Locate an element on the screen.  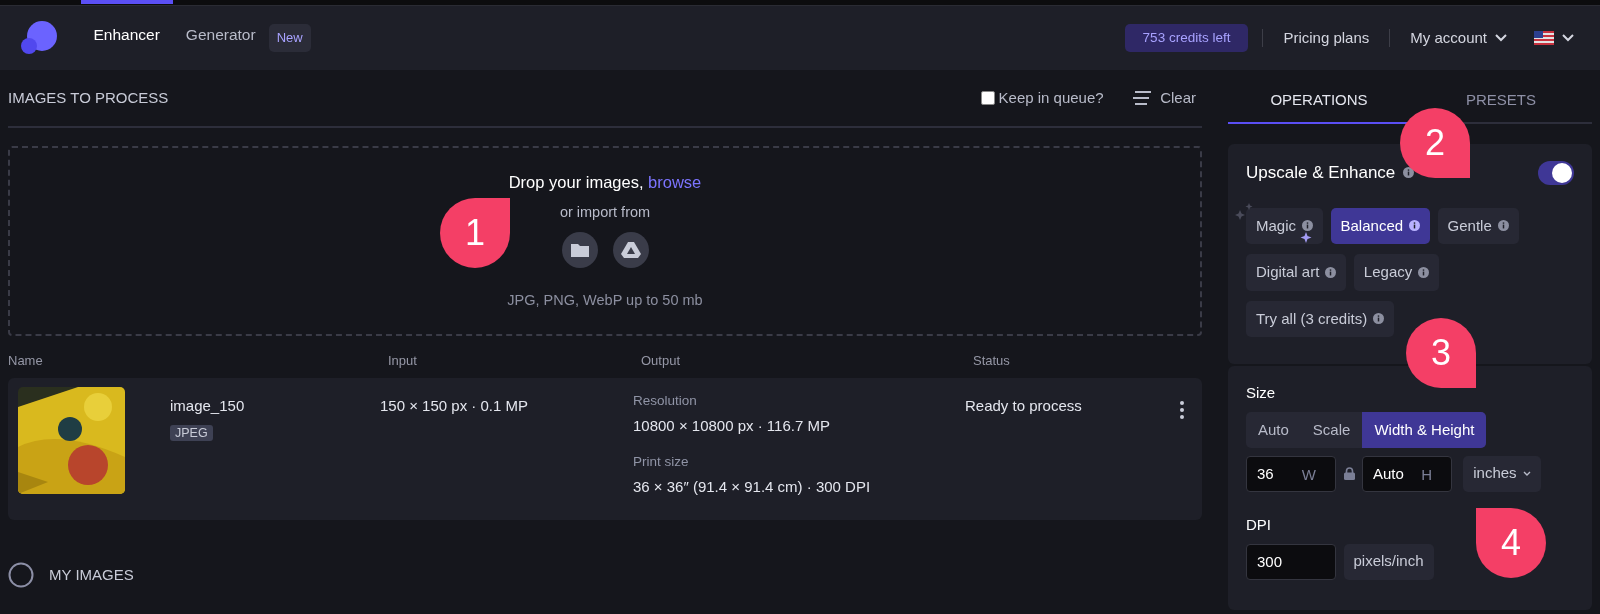
format-tag: JPEG is located at coordinates (191, 432).